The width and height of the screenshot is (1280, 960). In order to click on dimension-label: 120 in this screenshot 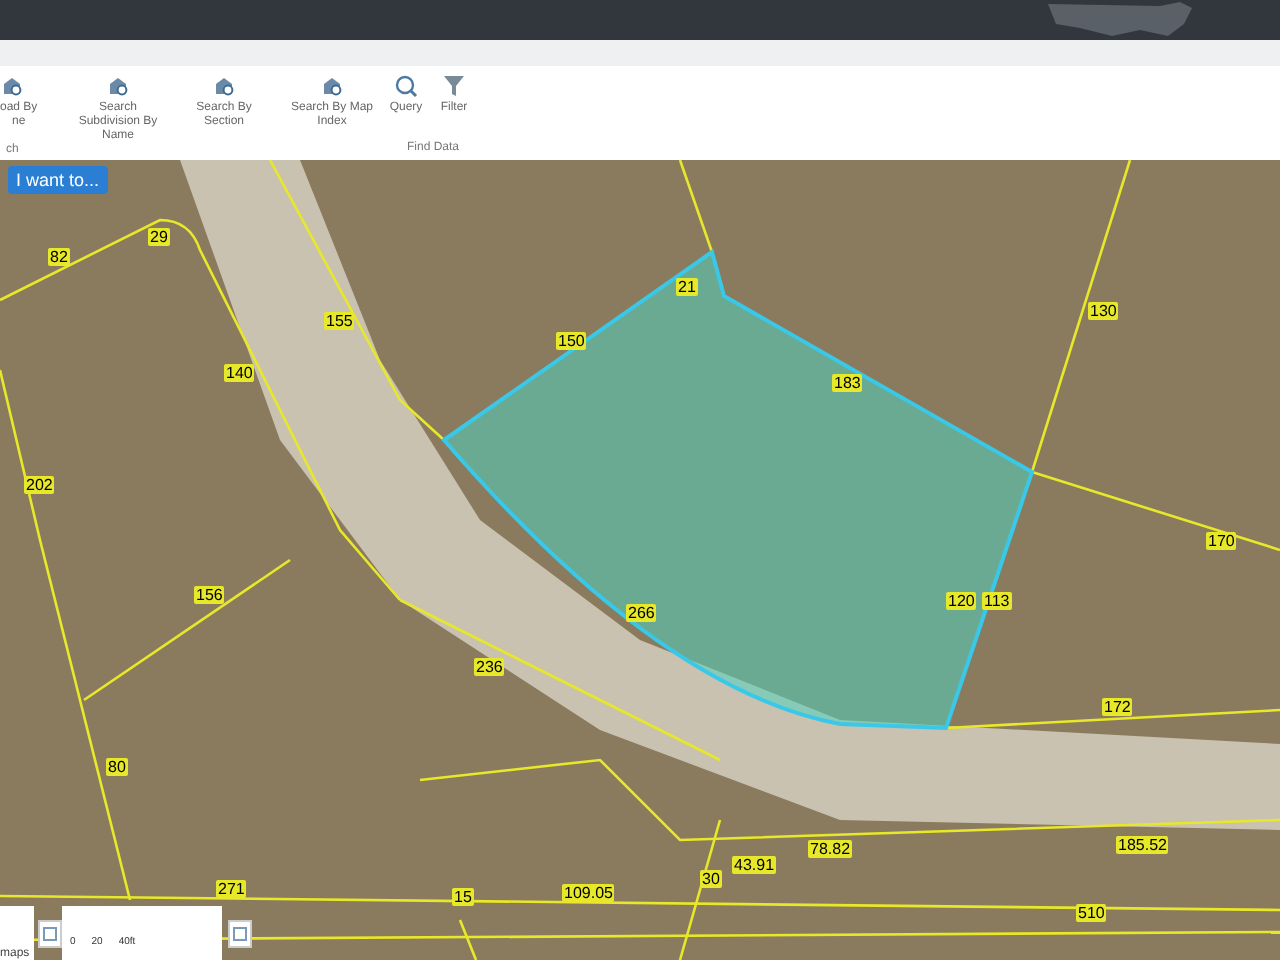, I will do `click(961, 601)`.